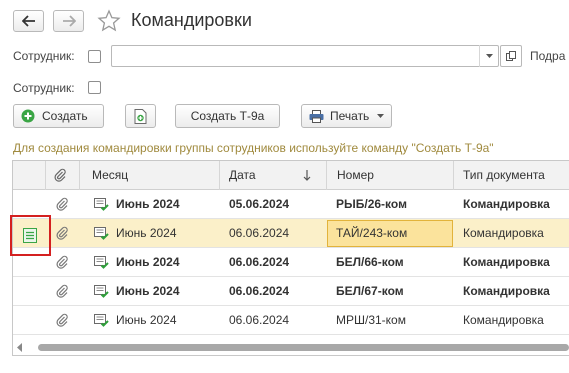 The image size is (569, 373). What do you see at coordinates (393, 320) in the screenshot?
I see `cell-number: МРШ/31-ком` at bounding box center [393, 320].